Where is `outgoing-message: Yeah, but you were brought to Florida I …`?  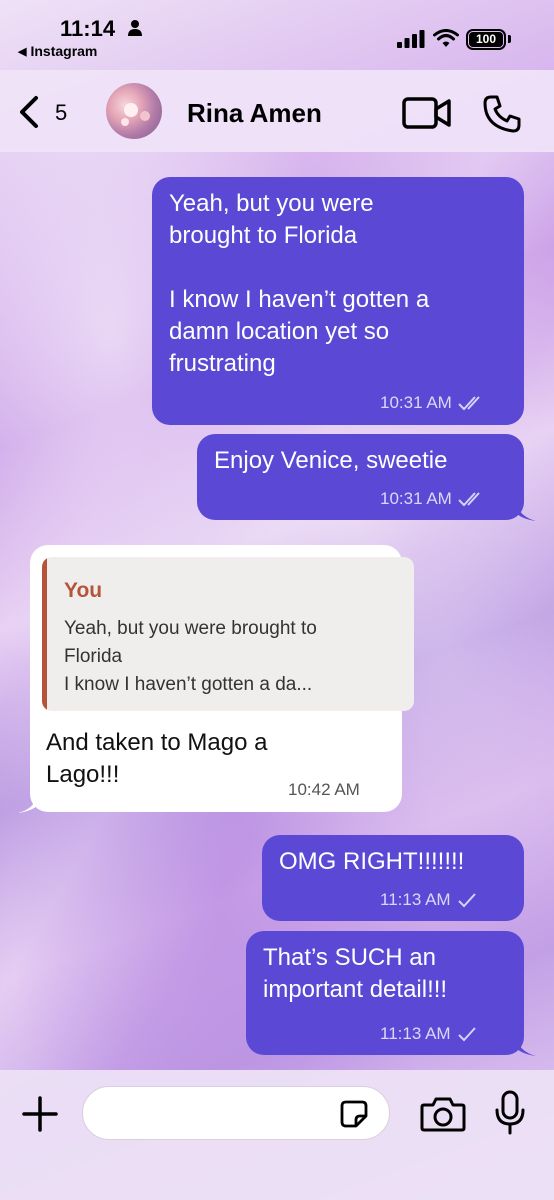
outgoing-message: Yeah, but you were brought to Florida I … is located at coordinates (338, 301).